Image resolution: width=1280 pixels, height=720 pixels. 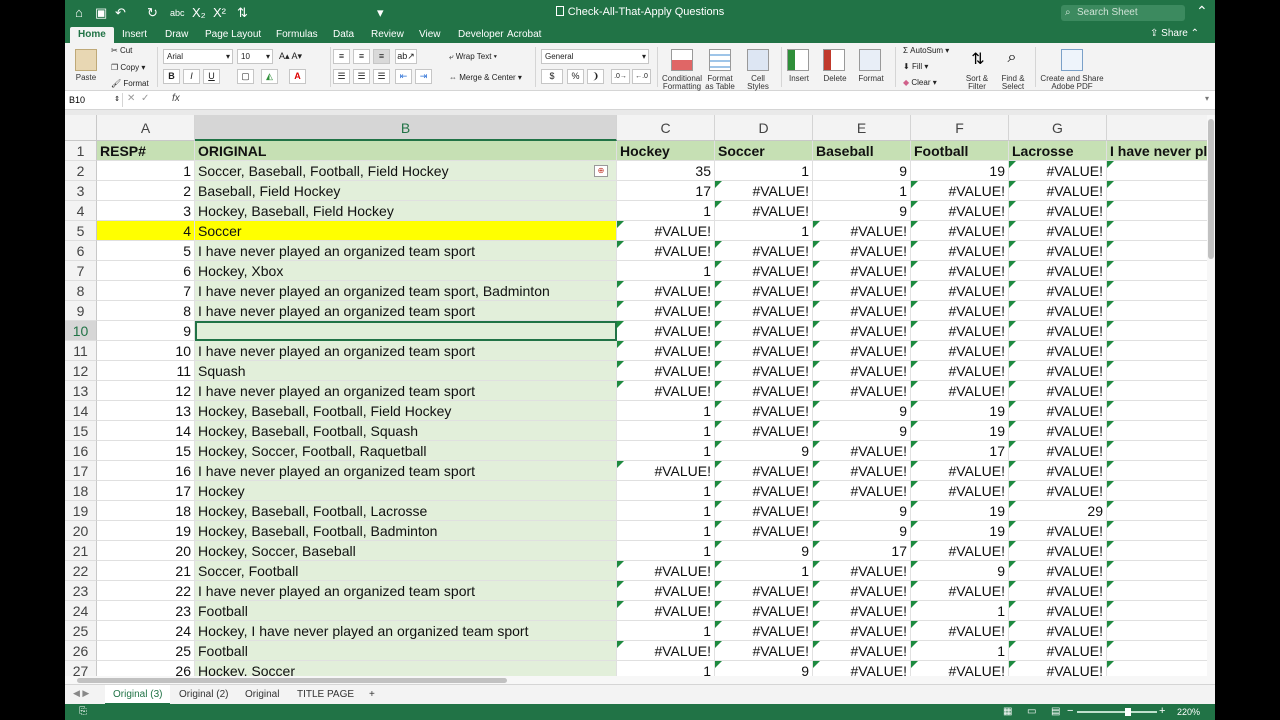 I want to click on sheet-tab-original: Original, so click(x=262, y=695).